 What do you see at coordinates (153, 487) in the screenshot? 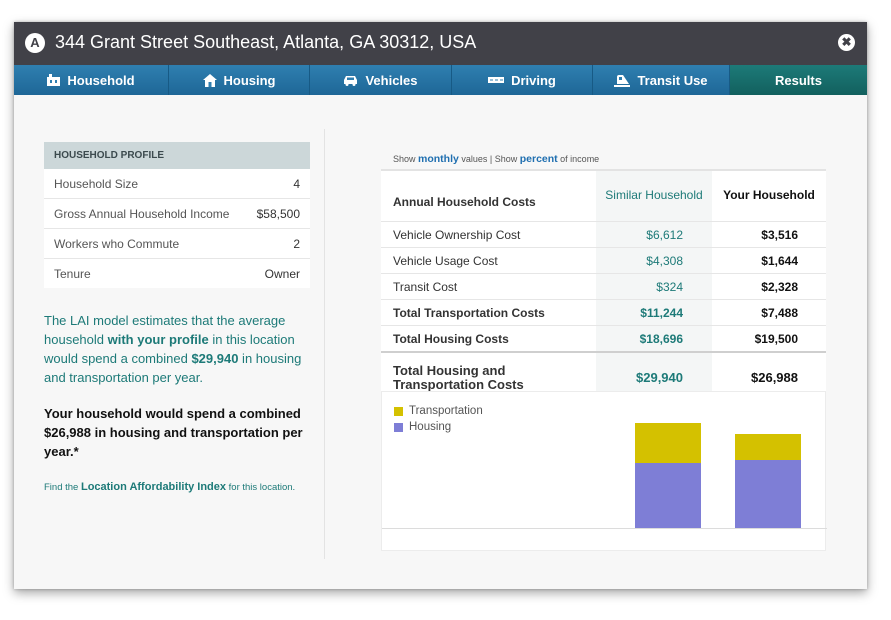
I see `lai-link: Location Affordability Index` at bounding box center [153, 487].